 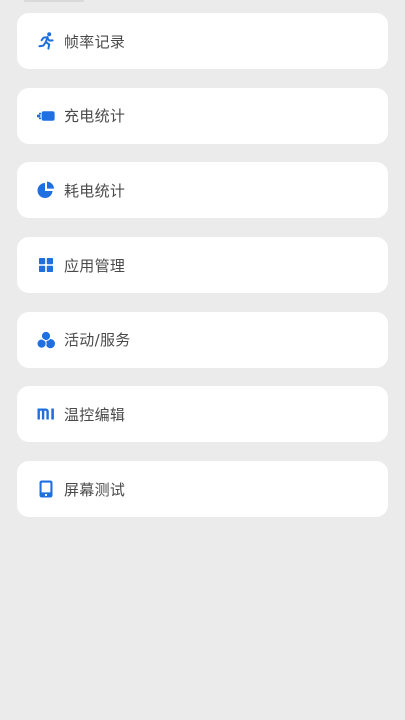 What do you see at coordinates (95, 190) in the screenshot?
I see `menu-item-label: 耗电统计` at bounding box center [95, 190].